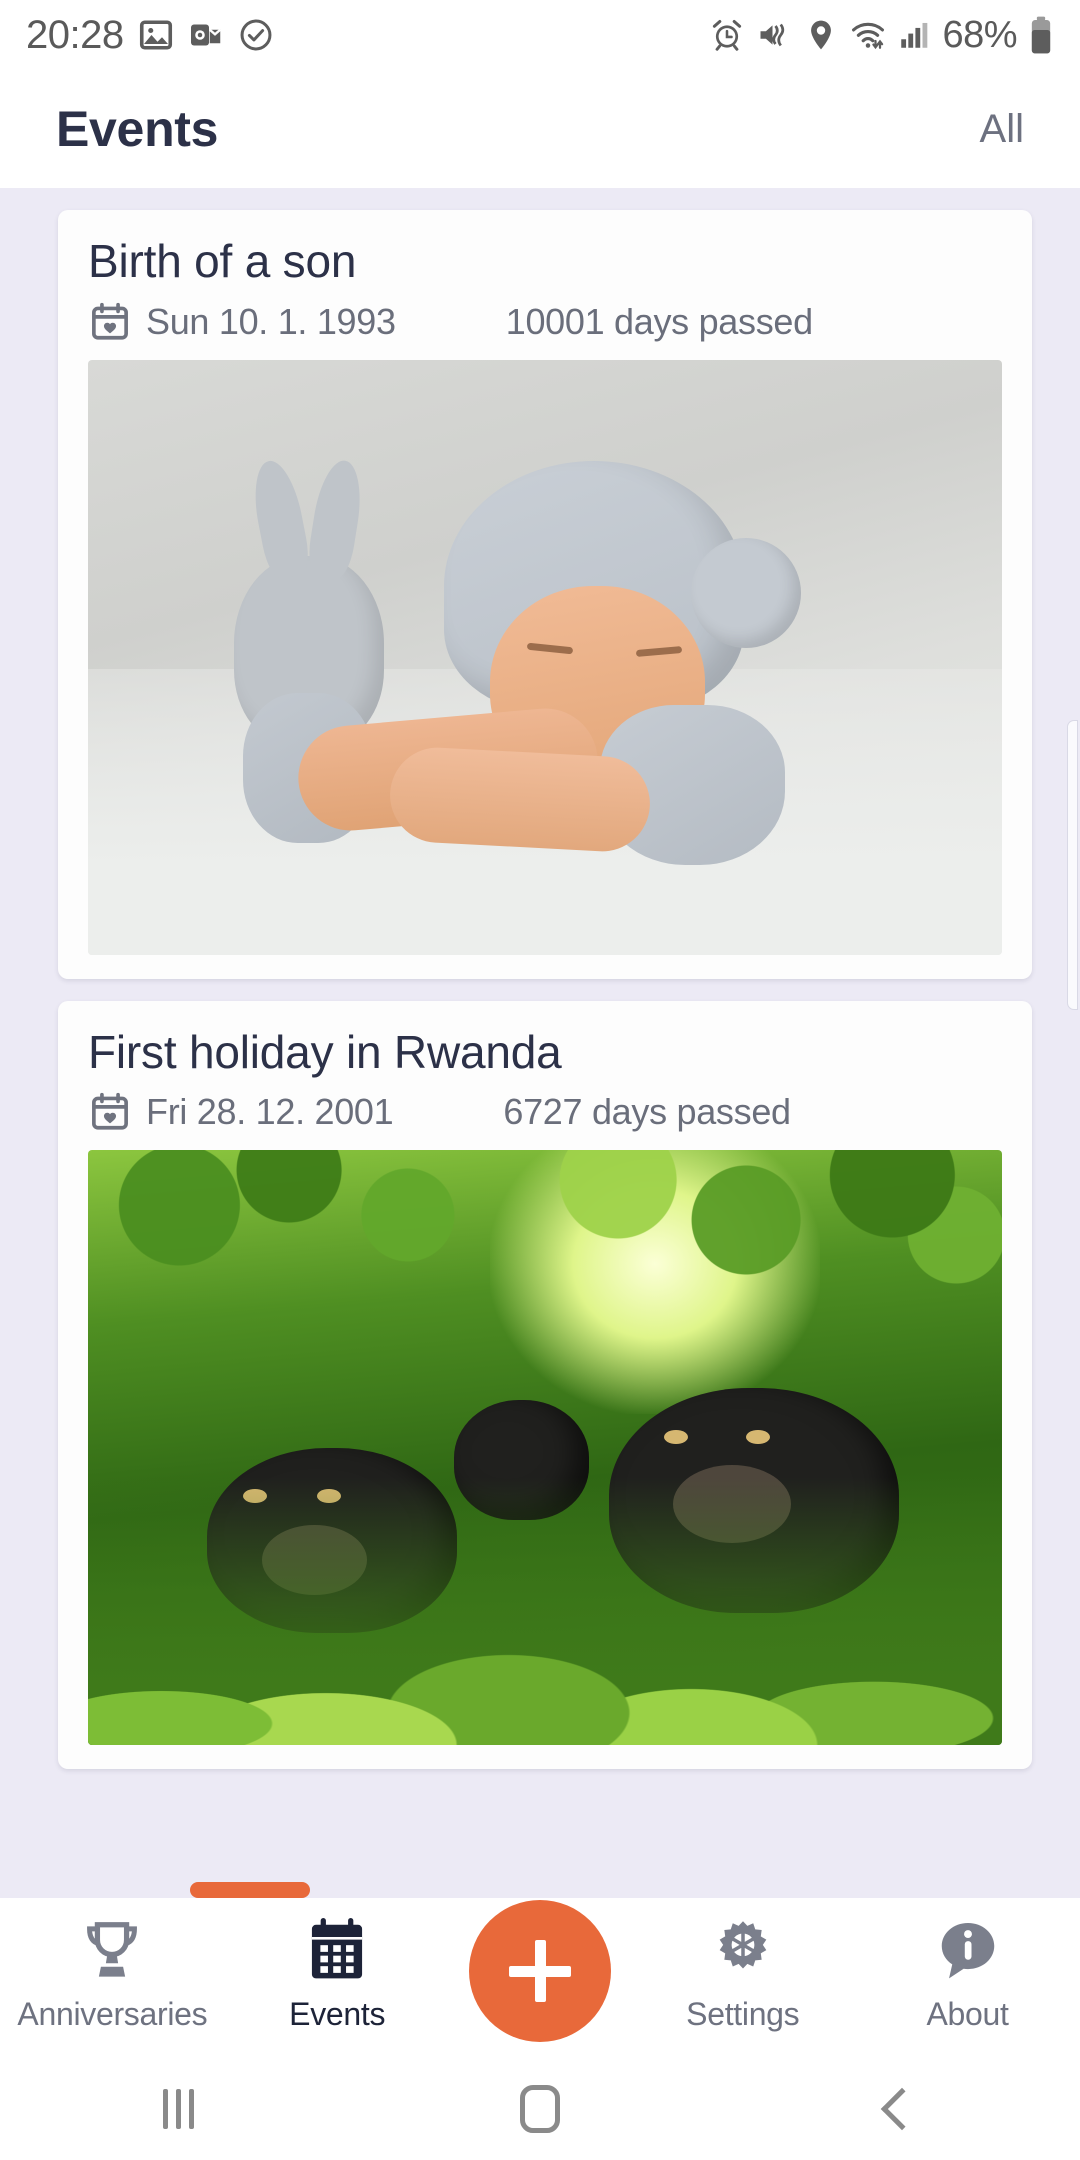 This screenshot has height=2160, width=1080. I want to click on status-bar-left: 20:28, so click(150, 35).